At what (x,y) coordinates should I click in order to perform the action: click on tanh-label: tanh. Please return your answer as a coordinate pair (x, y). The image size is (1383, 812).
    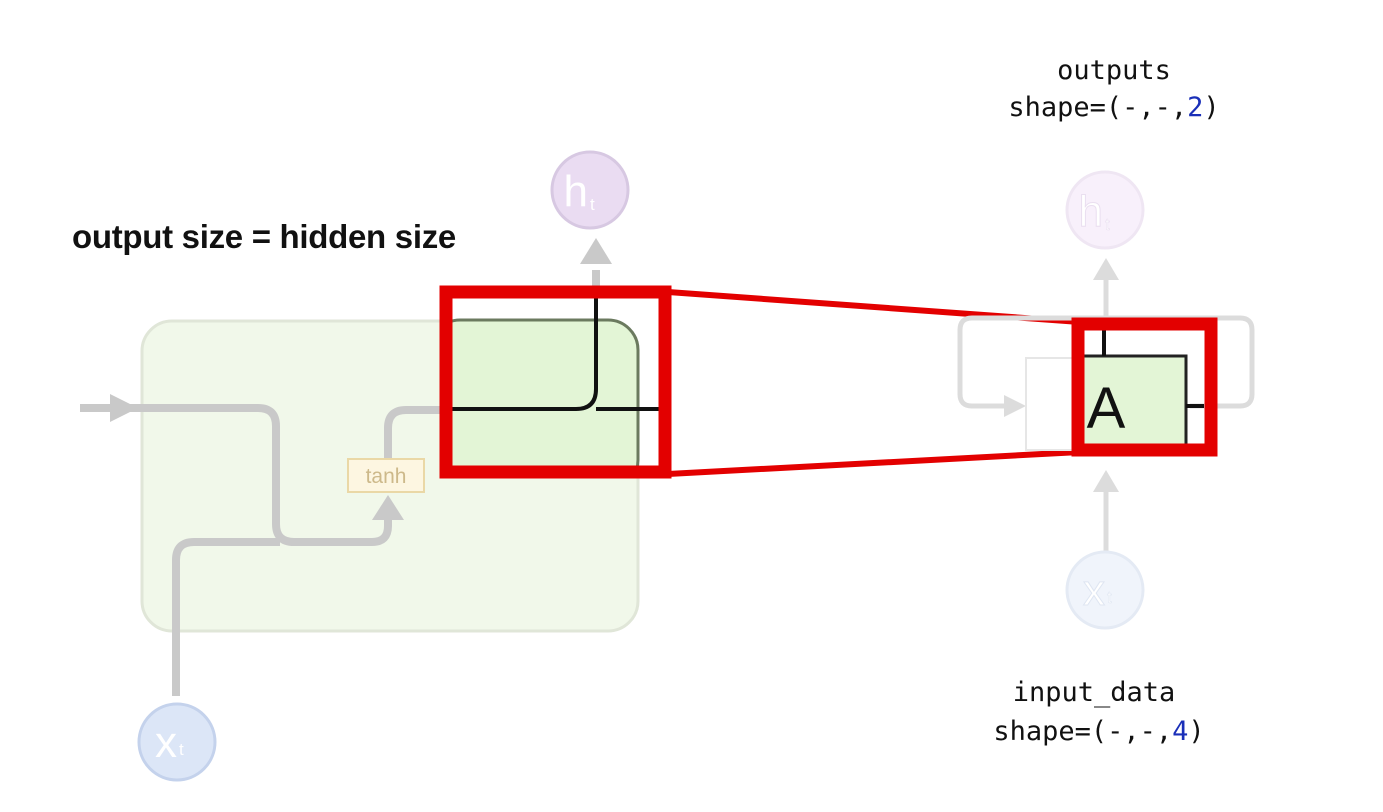
    Looking at the image, I should click on (386, 476).